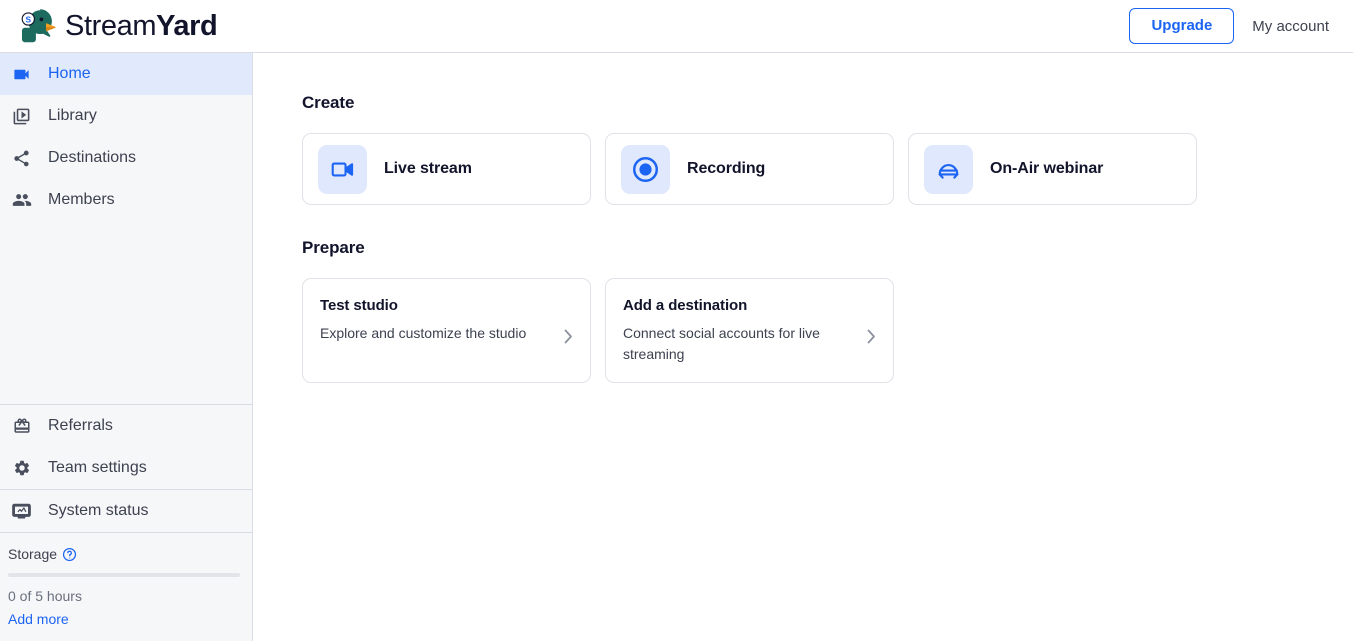 The width and height of the screenshot is (1353, 641). Describe the element at coordinates (45, 596) in the screenshot. I see `storage-usage-text: 0 of 5 hours` at that location.